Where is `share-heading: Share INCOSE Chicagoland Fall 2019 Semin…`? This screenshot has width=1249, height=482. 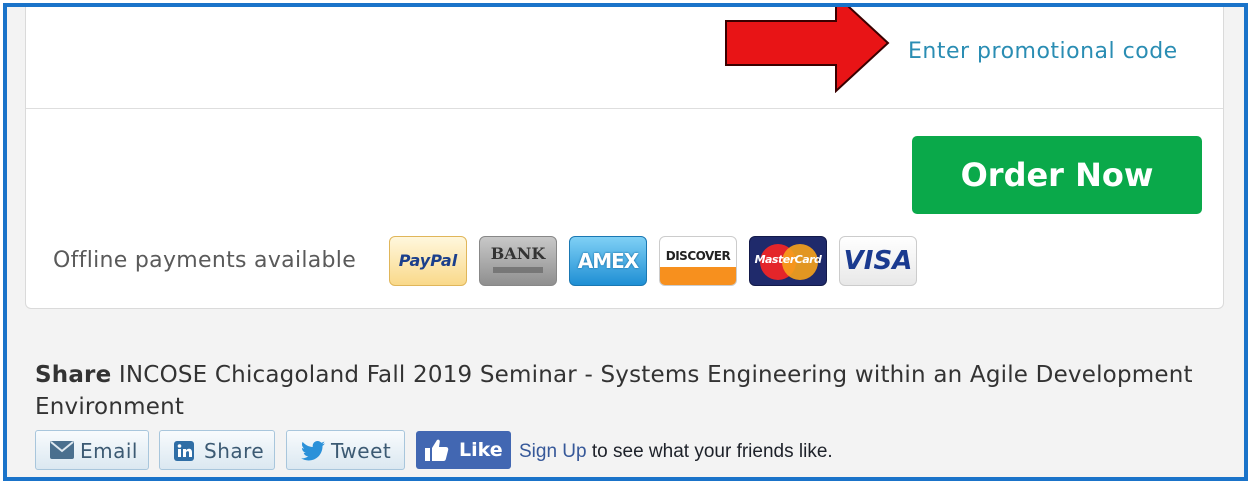 share-heading: Share INCOSE Chicagoland Fall 2019 Semin… is located at coordinates (630, 391).